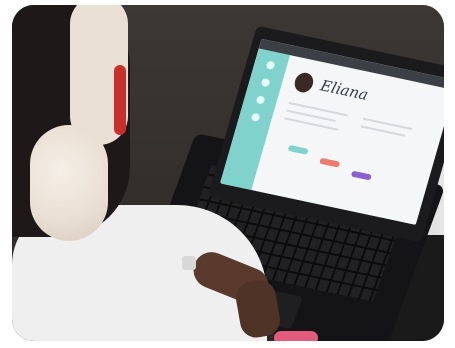 The height and width of the screenshot is (348, 455). What do you see at coordinates (120, 100) in the screenshot?
I see `headphones-accent` at bounding box center [120, 100].